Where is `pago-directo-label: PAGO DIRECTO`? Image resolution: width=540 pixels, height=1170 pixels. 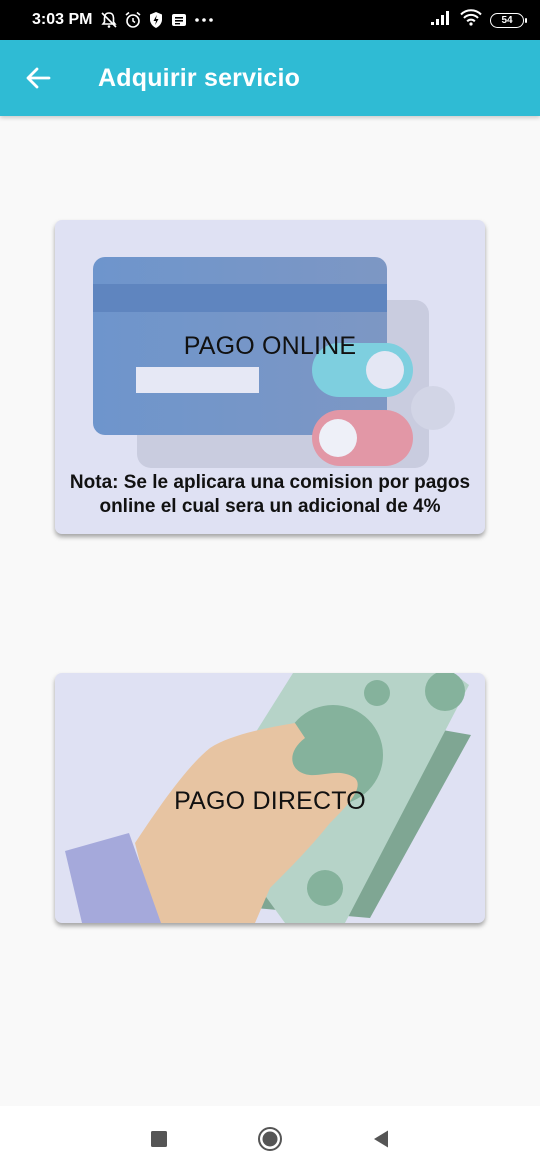 pago-directo-label: PAGO DIRECTO is located at coordinates (270, 801).